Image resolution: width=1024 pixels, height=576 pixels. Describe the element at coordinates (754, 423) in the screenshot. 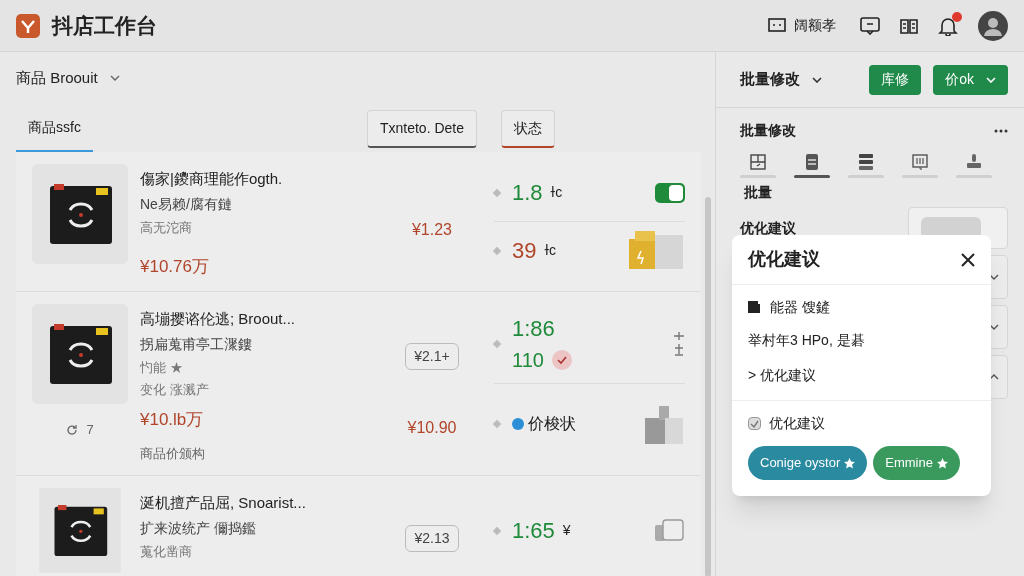

I see `check-icon` at that location.